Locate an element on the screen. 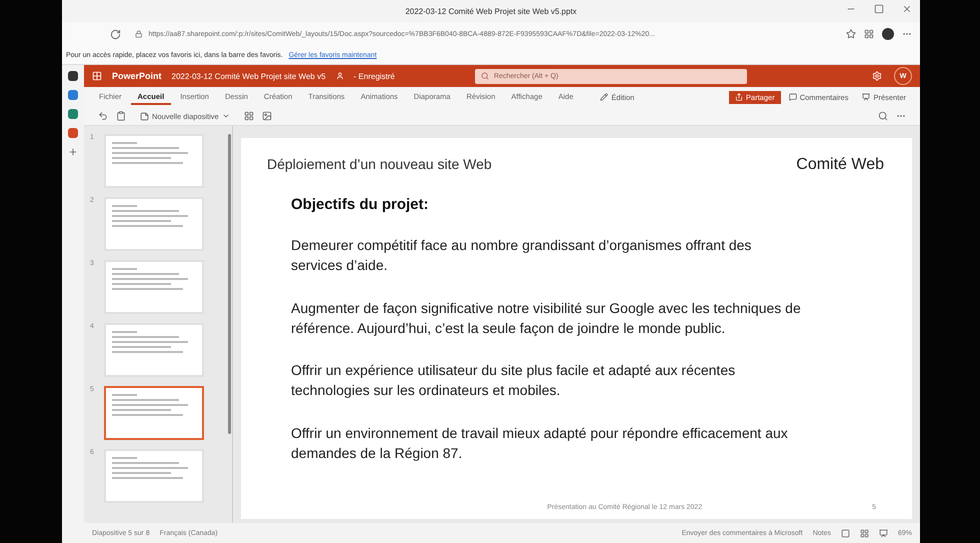  scrollbar is located at coordinates (229, 284).